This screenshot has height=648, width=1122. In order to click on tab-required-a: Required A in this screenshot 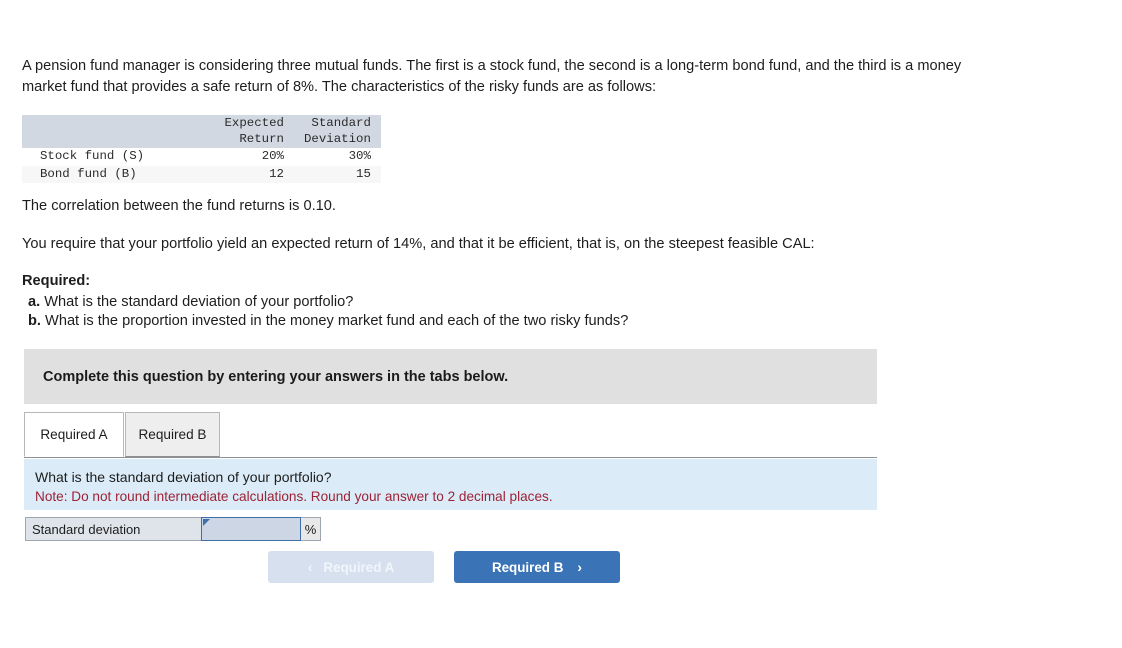, I will do `click(74, 434)`.